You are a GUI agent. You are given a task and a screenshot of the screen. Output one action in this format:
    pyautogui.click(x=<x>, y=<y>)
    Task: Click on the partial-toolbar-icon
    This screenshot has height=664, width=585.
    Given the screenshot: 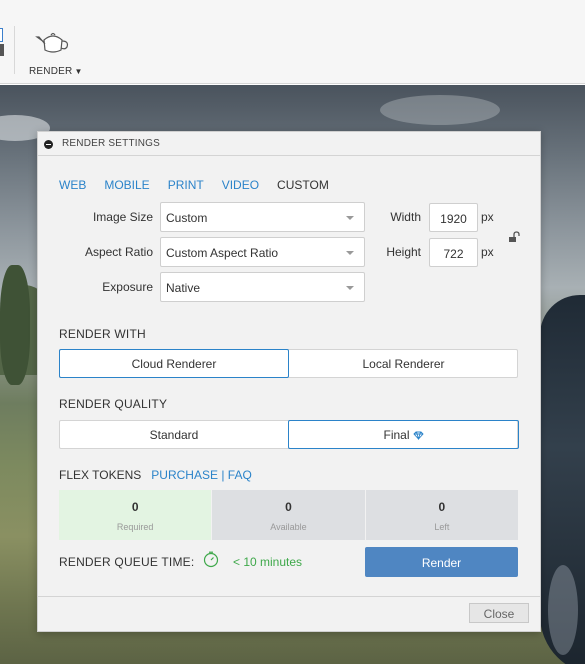 What is the action you would take?
    pyautogui.click(x=3, y=43)
    